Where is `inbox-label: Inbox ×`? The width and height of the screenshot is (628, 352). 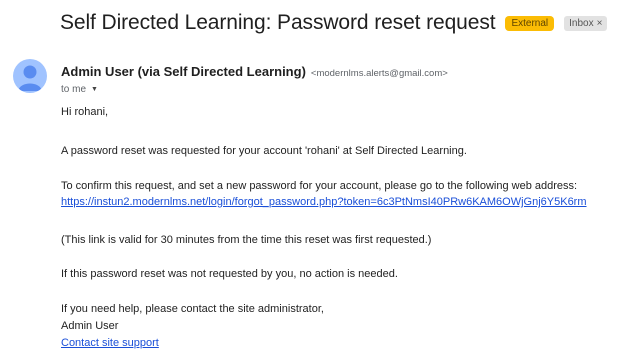 inbox-label: Inbox × is located at coordinates (586, 23).